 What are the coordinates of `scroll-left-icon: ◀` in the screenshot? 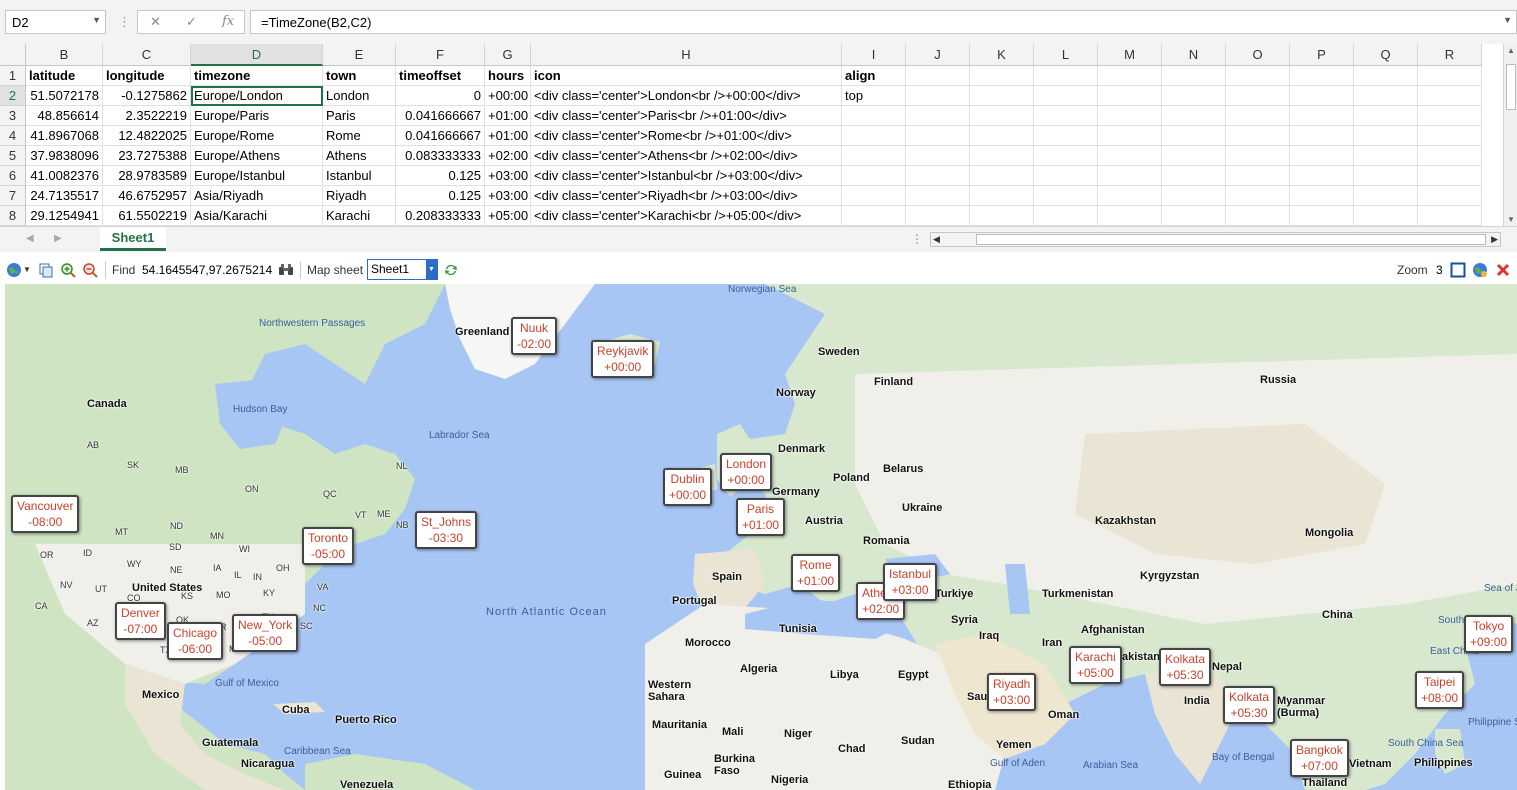 It's located at (936, 239).